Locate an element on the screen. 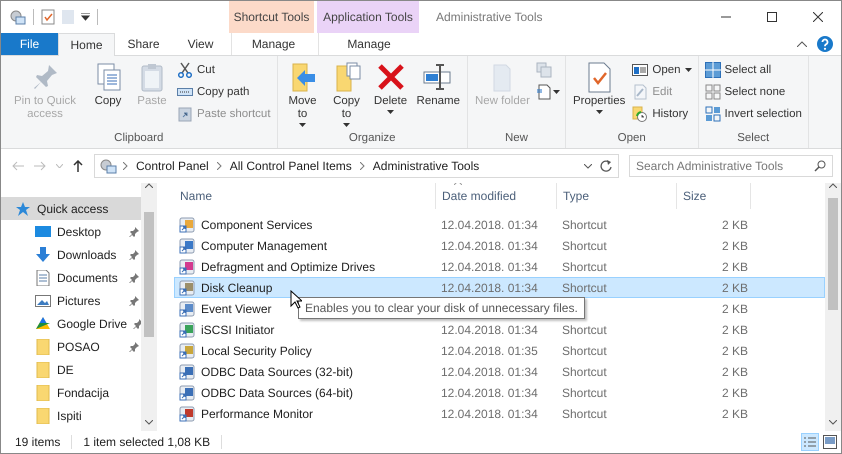 The height and width of the screenshot is (454, 842). ribbon-button: Move to is located at coordinates (303, 94).